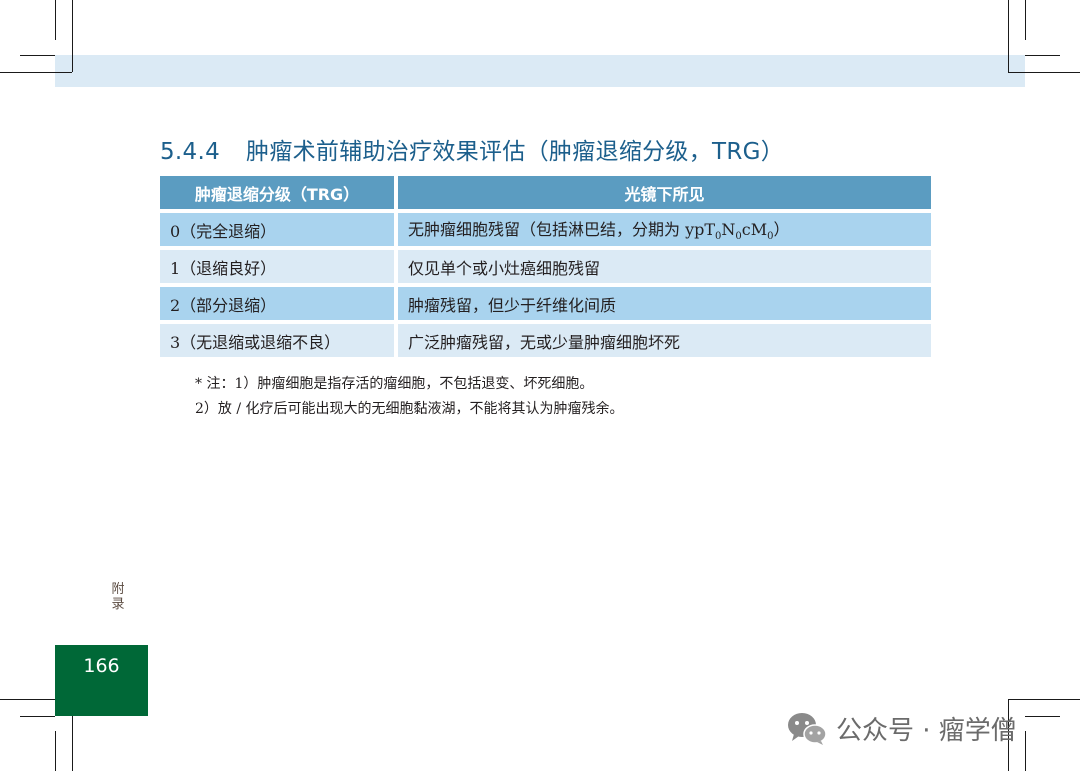  Describe the element at coordinates (118, 604) in the screenshot. I see `side-label-char-2: 录` at that location.